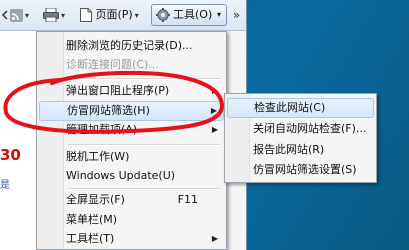 The width and height of the screenshot is (409, 250). What do you see at coordinates (108, 110) in the screenshot?
I see `menu-item-label: 仿冒网站筛选(H)` at bounding box center [108, 110].